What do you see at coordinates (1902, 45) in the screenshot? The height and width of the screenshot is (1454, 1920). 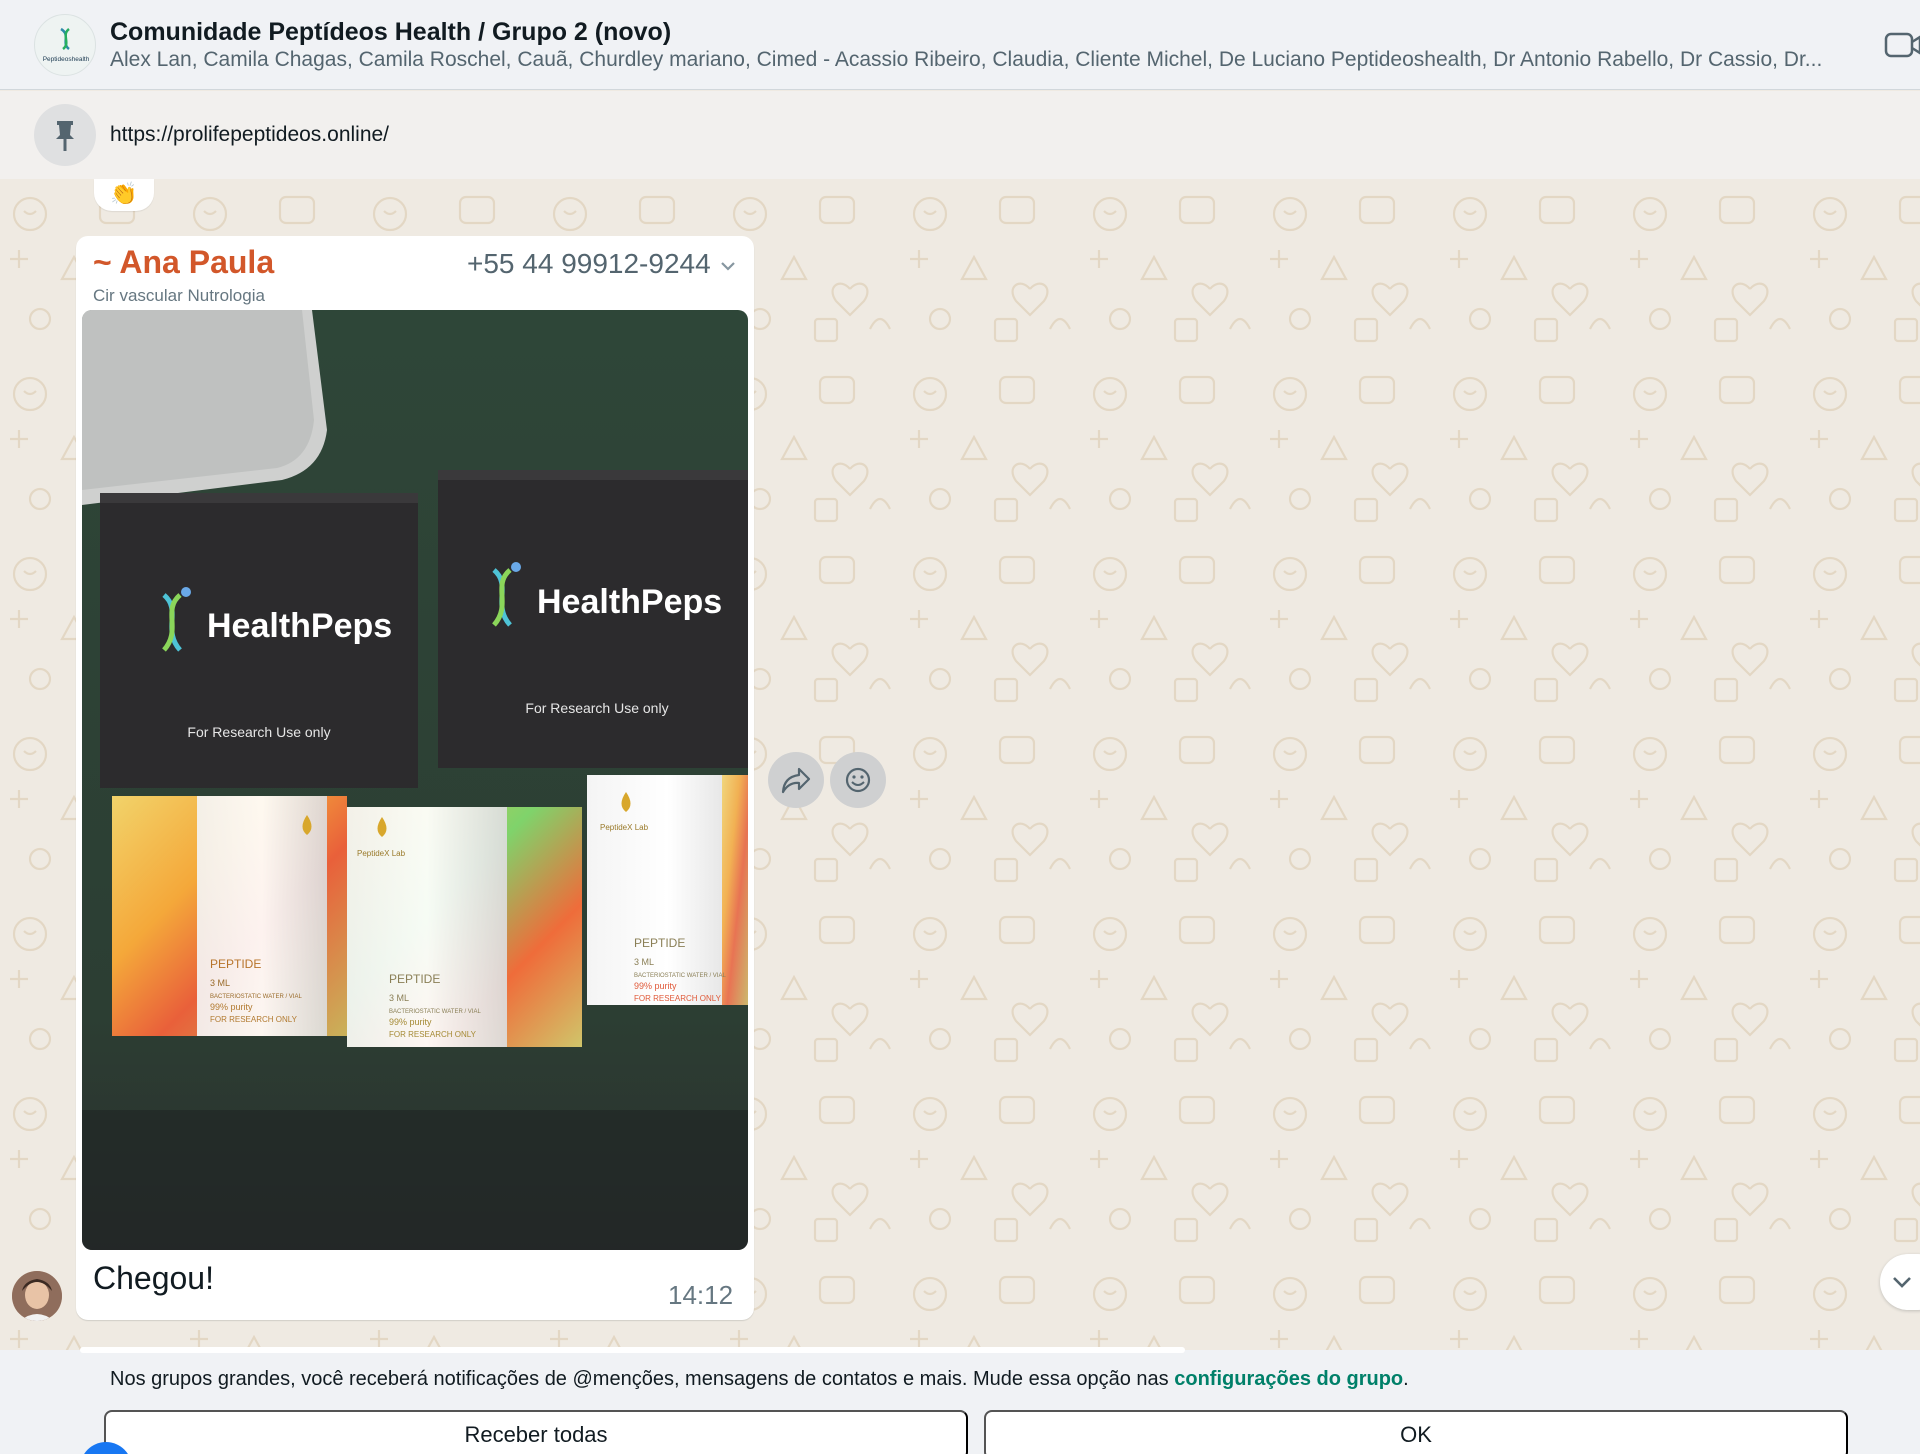 I see `video-camera-icon` at bounding box center [1902, 45].